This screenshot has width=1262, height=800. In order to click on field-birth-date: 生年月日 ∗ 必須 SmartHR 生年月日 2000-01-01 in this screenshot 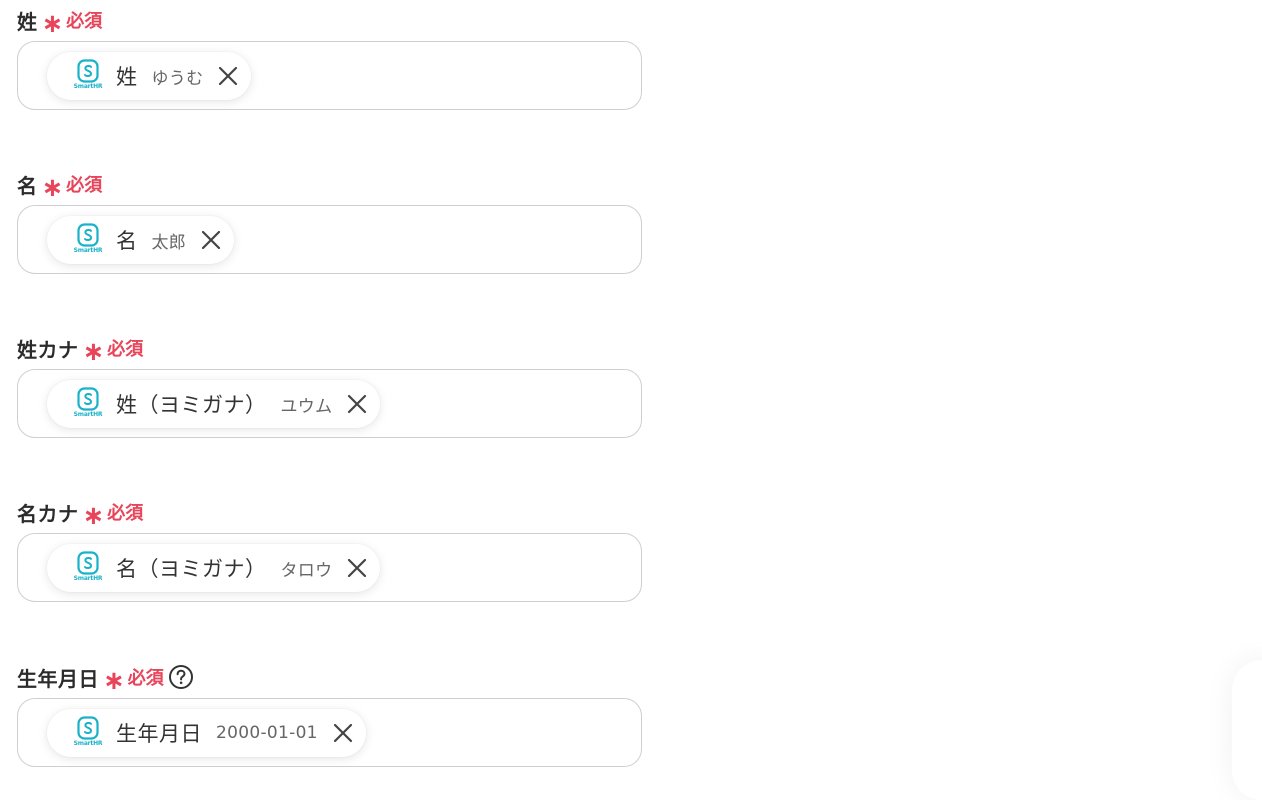, I will do `click(329, 715)`.